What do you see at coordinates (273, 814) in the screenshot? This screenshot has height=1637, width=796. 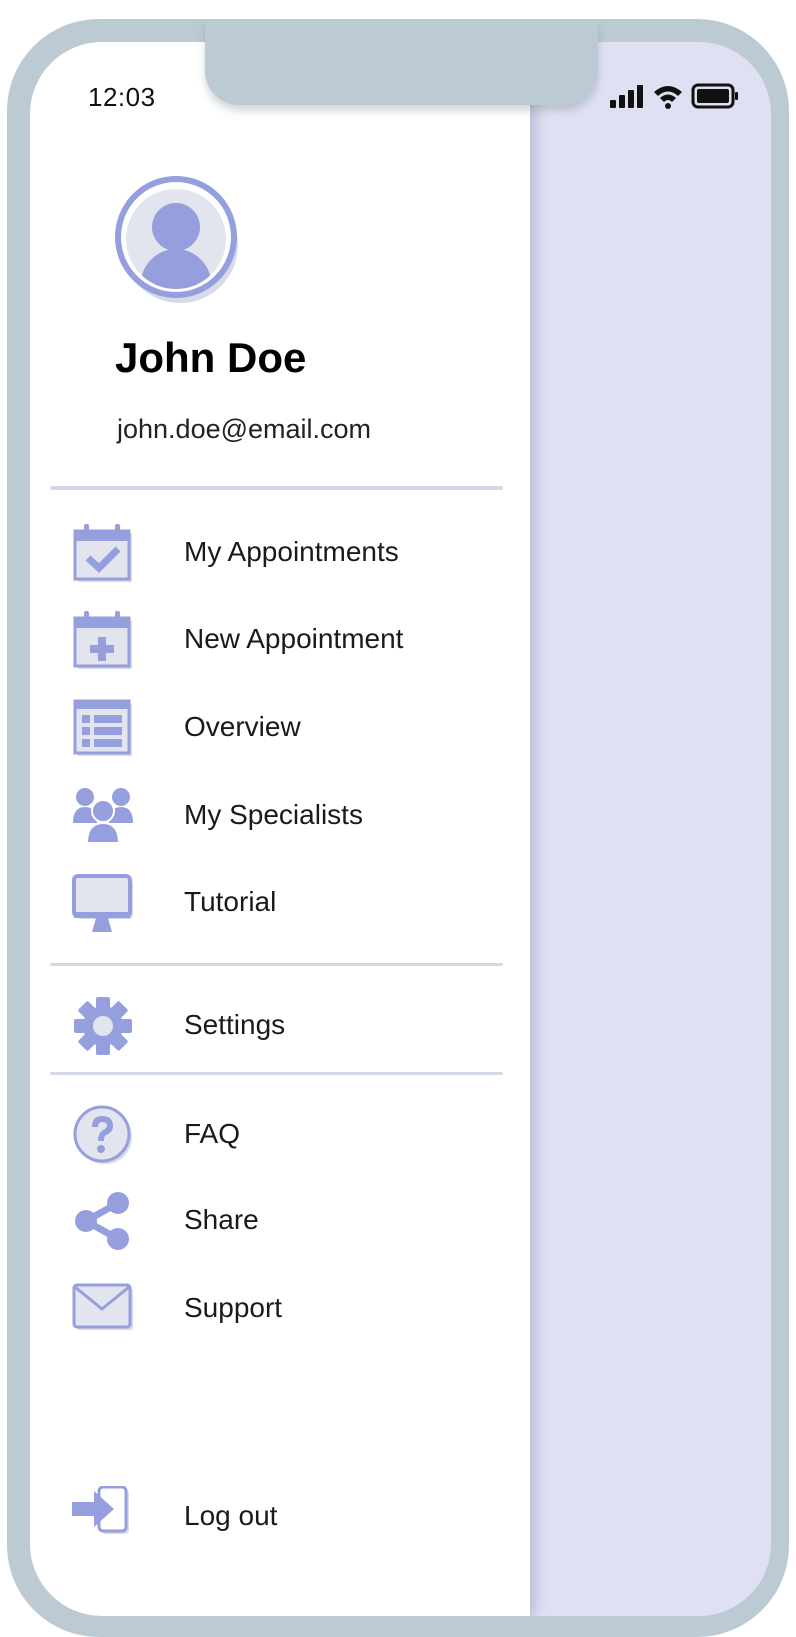 I see `menu-item-label: My Specialists` at bounding box center [273, 814].